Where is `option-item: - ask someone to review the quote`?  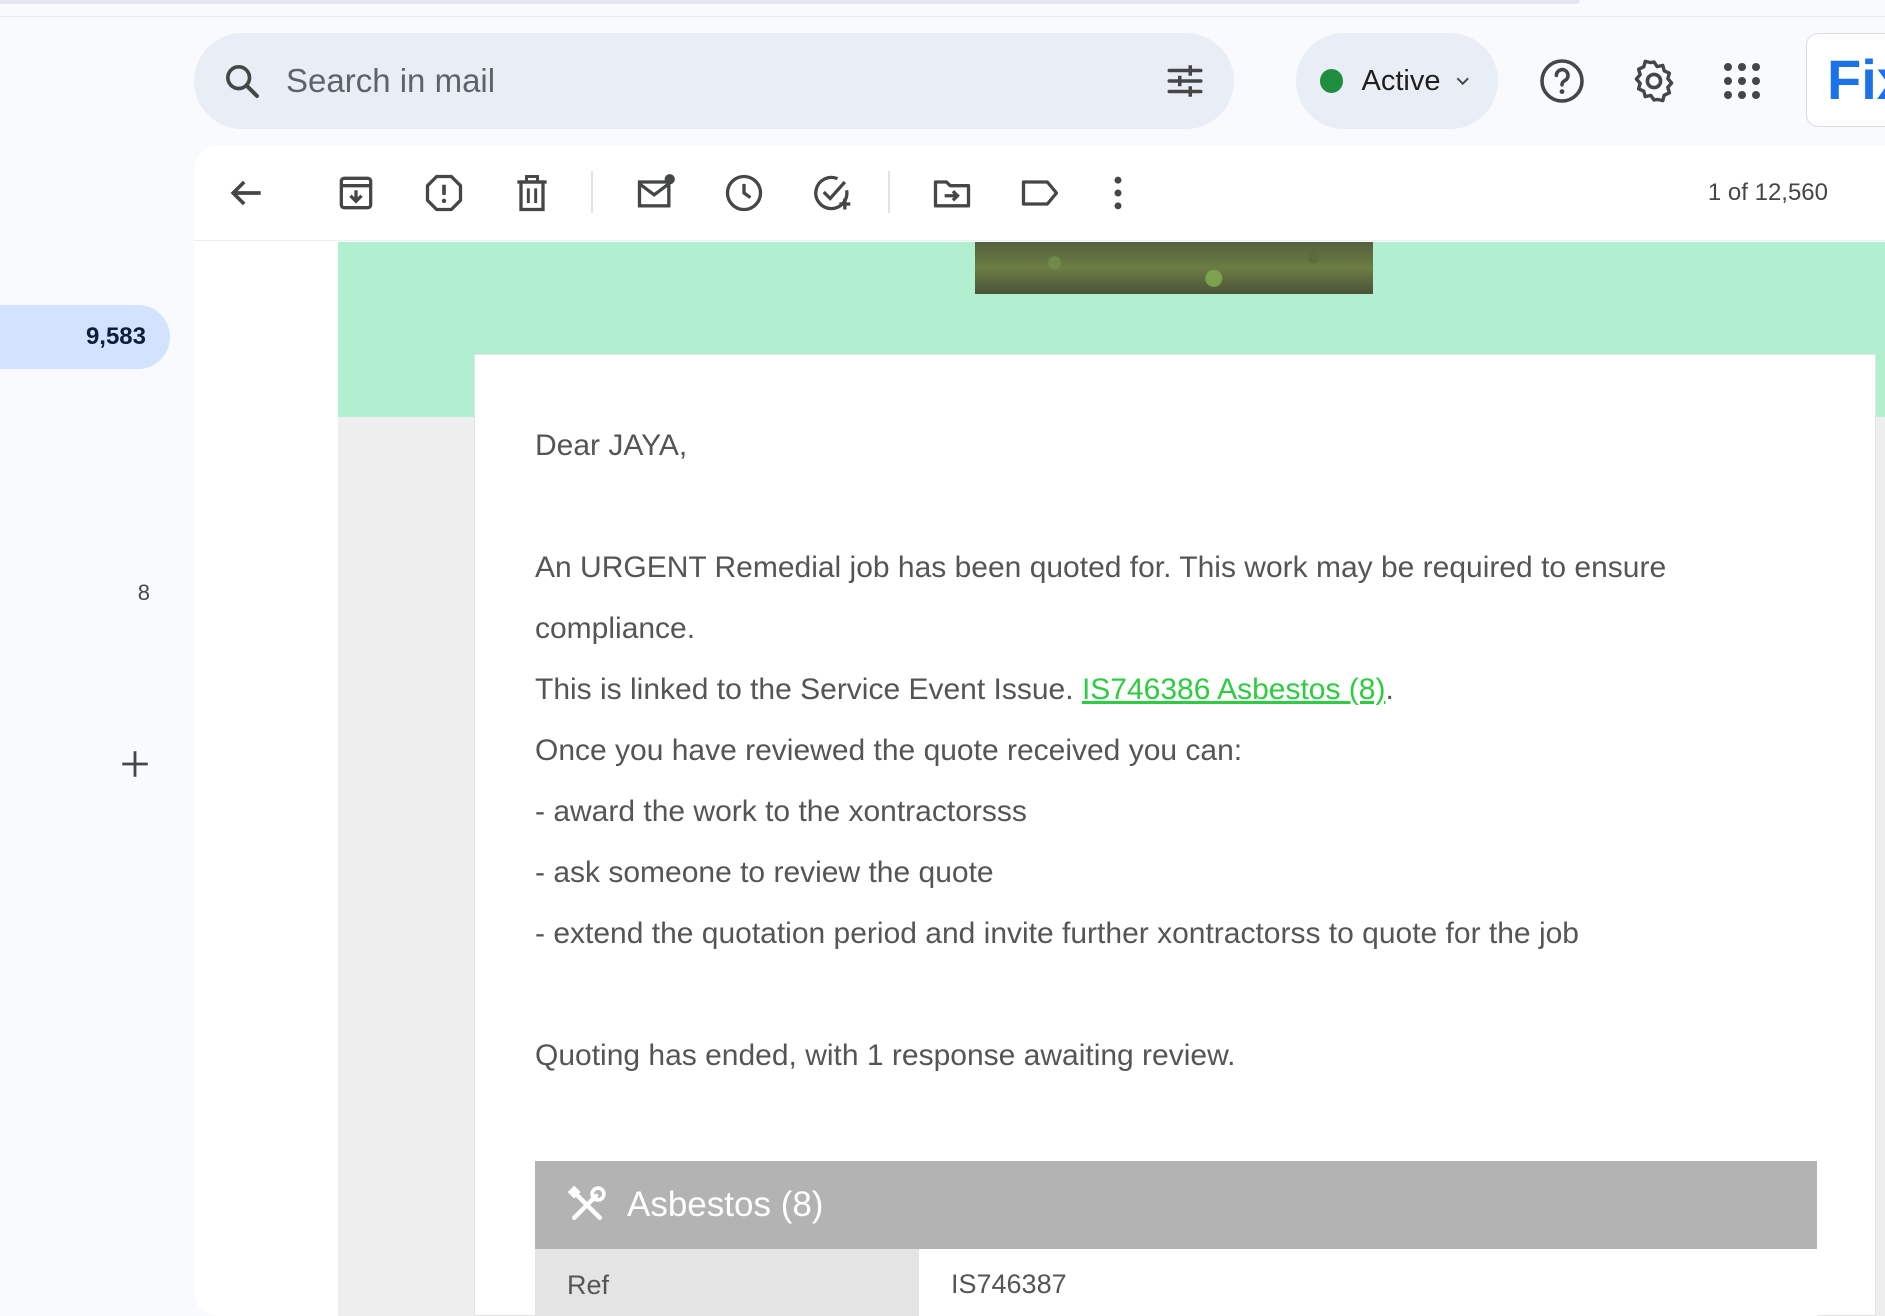
option-item: - ask someone to review the quote is located at coordinates (764, 872).